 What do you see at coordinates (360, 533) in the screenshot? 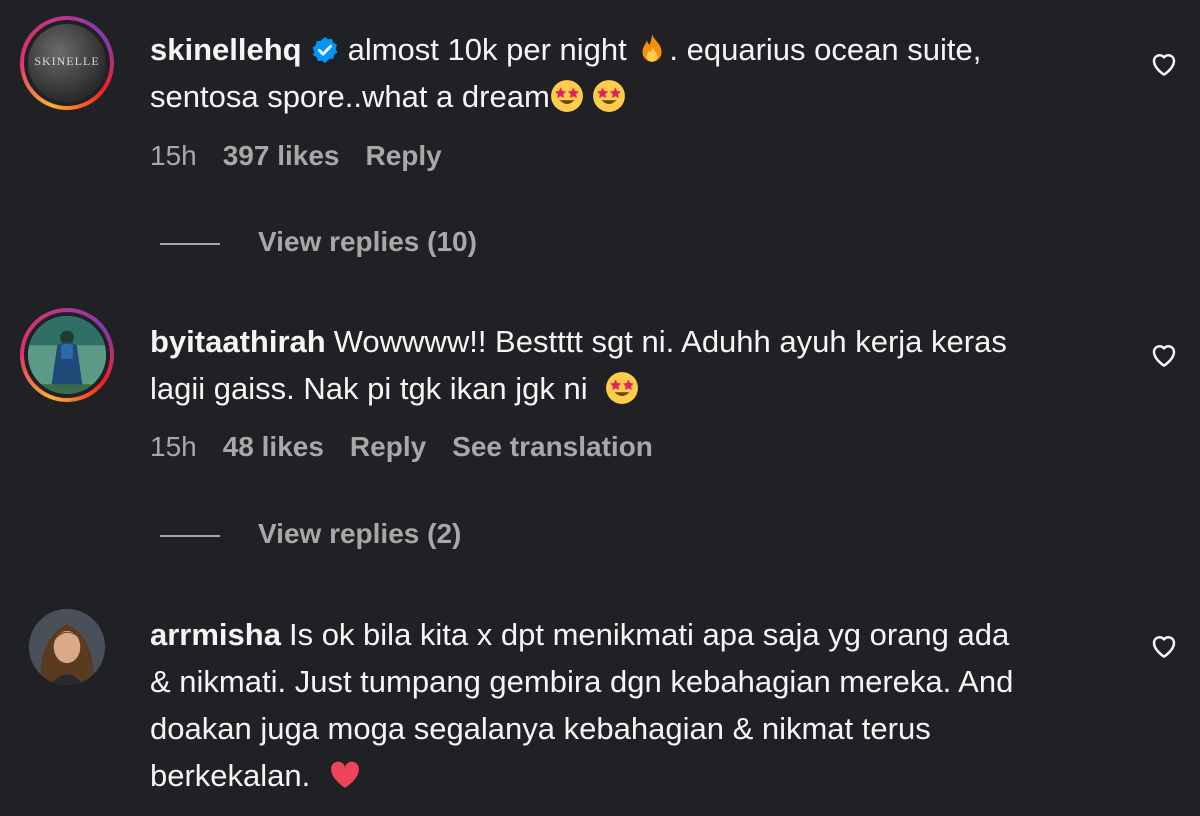
I see `view-replies-label: View replies (2)` at bounding box center [360, 533].